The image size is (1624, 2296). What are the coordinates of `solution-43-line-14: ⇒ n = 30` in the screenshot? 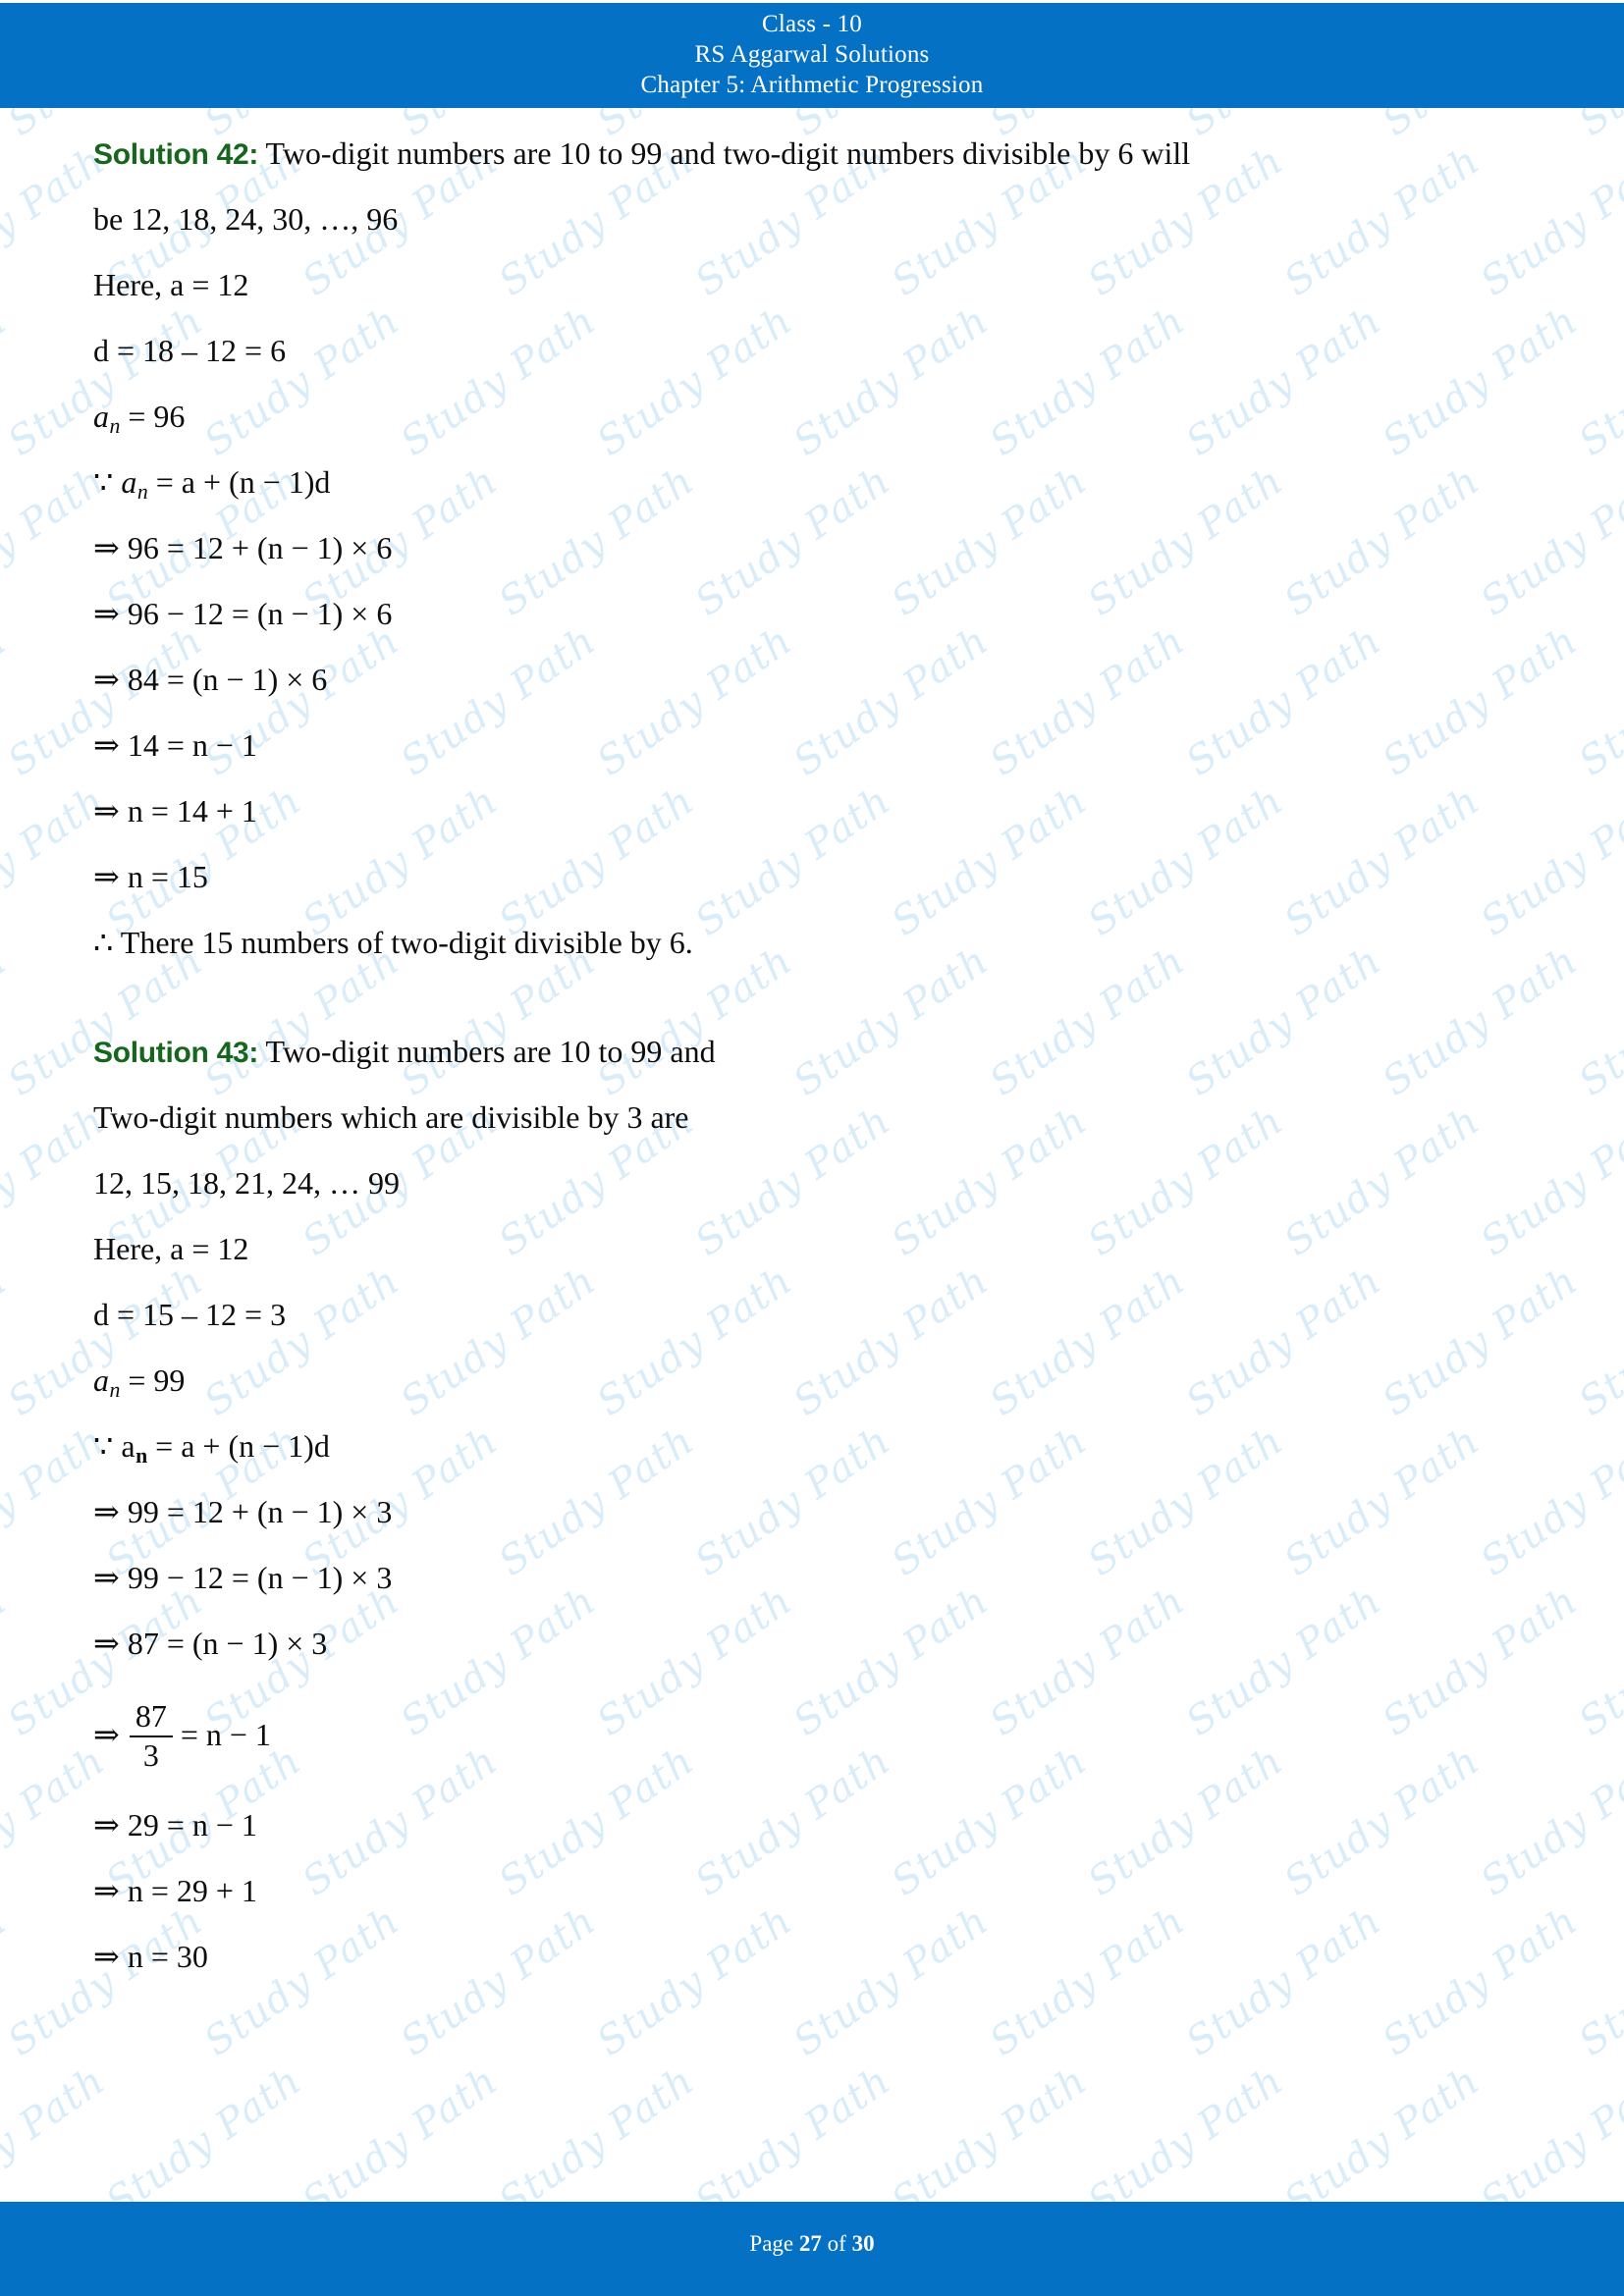 It's located at (150, 1956).